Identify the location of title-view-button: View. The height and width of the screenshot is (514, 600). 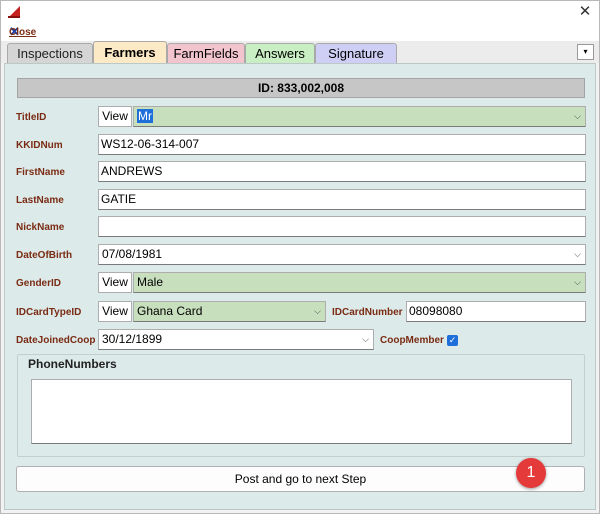
(115, 116).